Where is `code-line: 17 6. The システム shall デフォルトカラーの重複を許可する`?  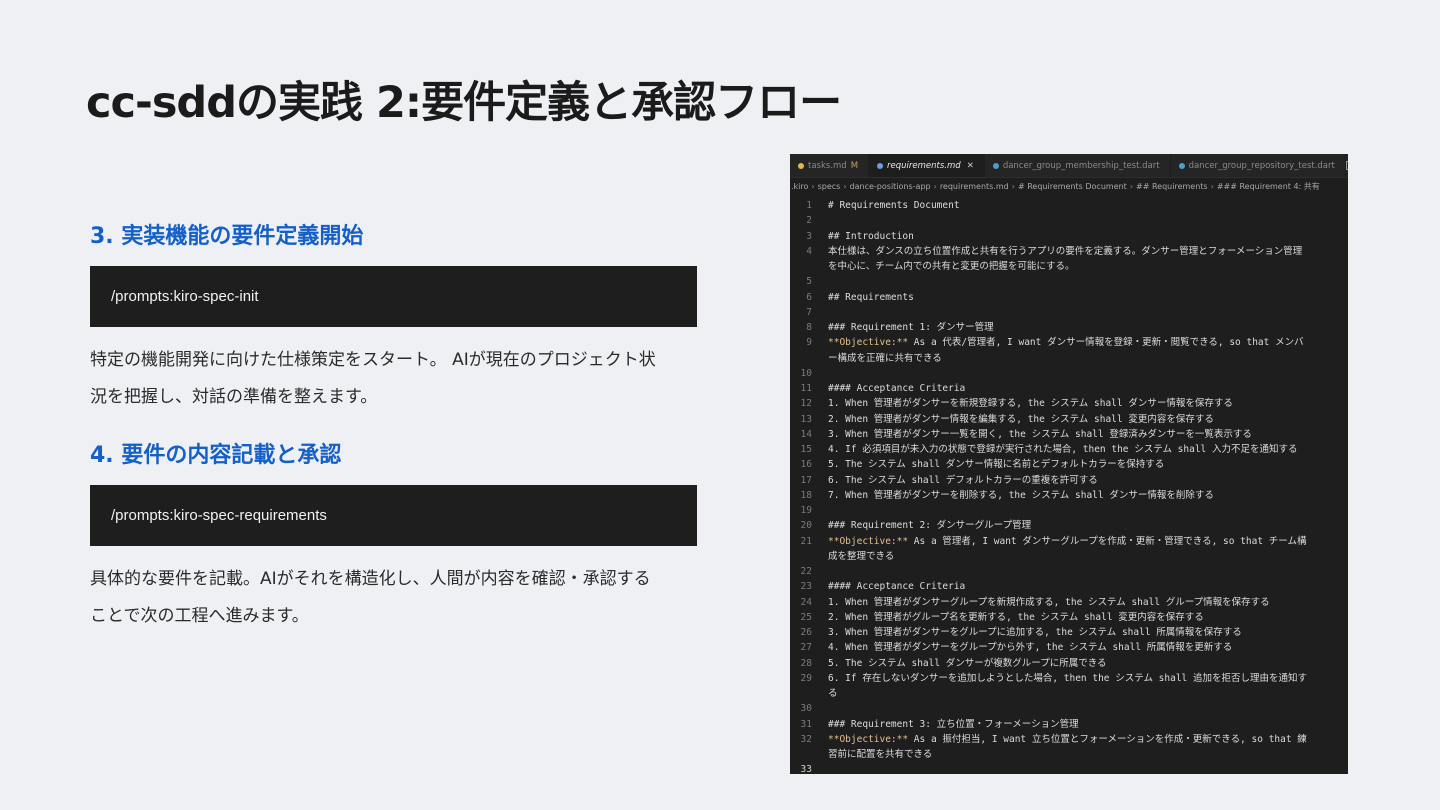 code-line: 17 6. The システム shall デフォルトカラーの重複を許可する is located at coordinates (1069, 480).